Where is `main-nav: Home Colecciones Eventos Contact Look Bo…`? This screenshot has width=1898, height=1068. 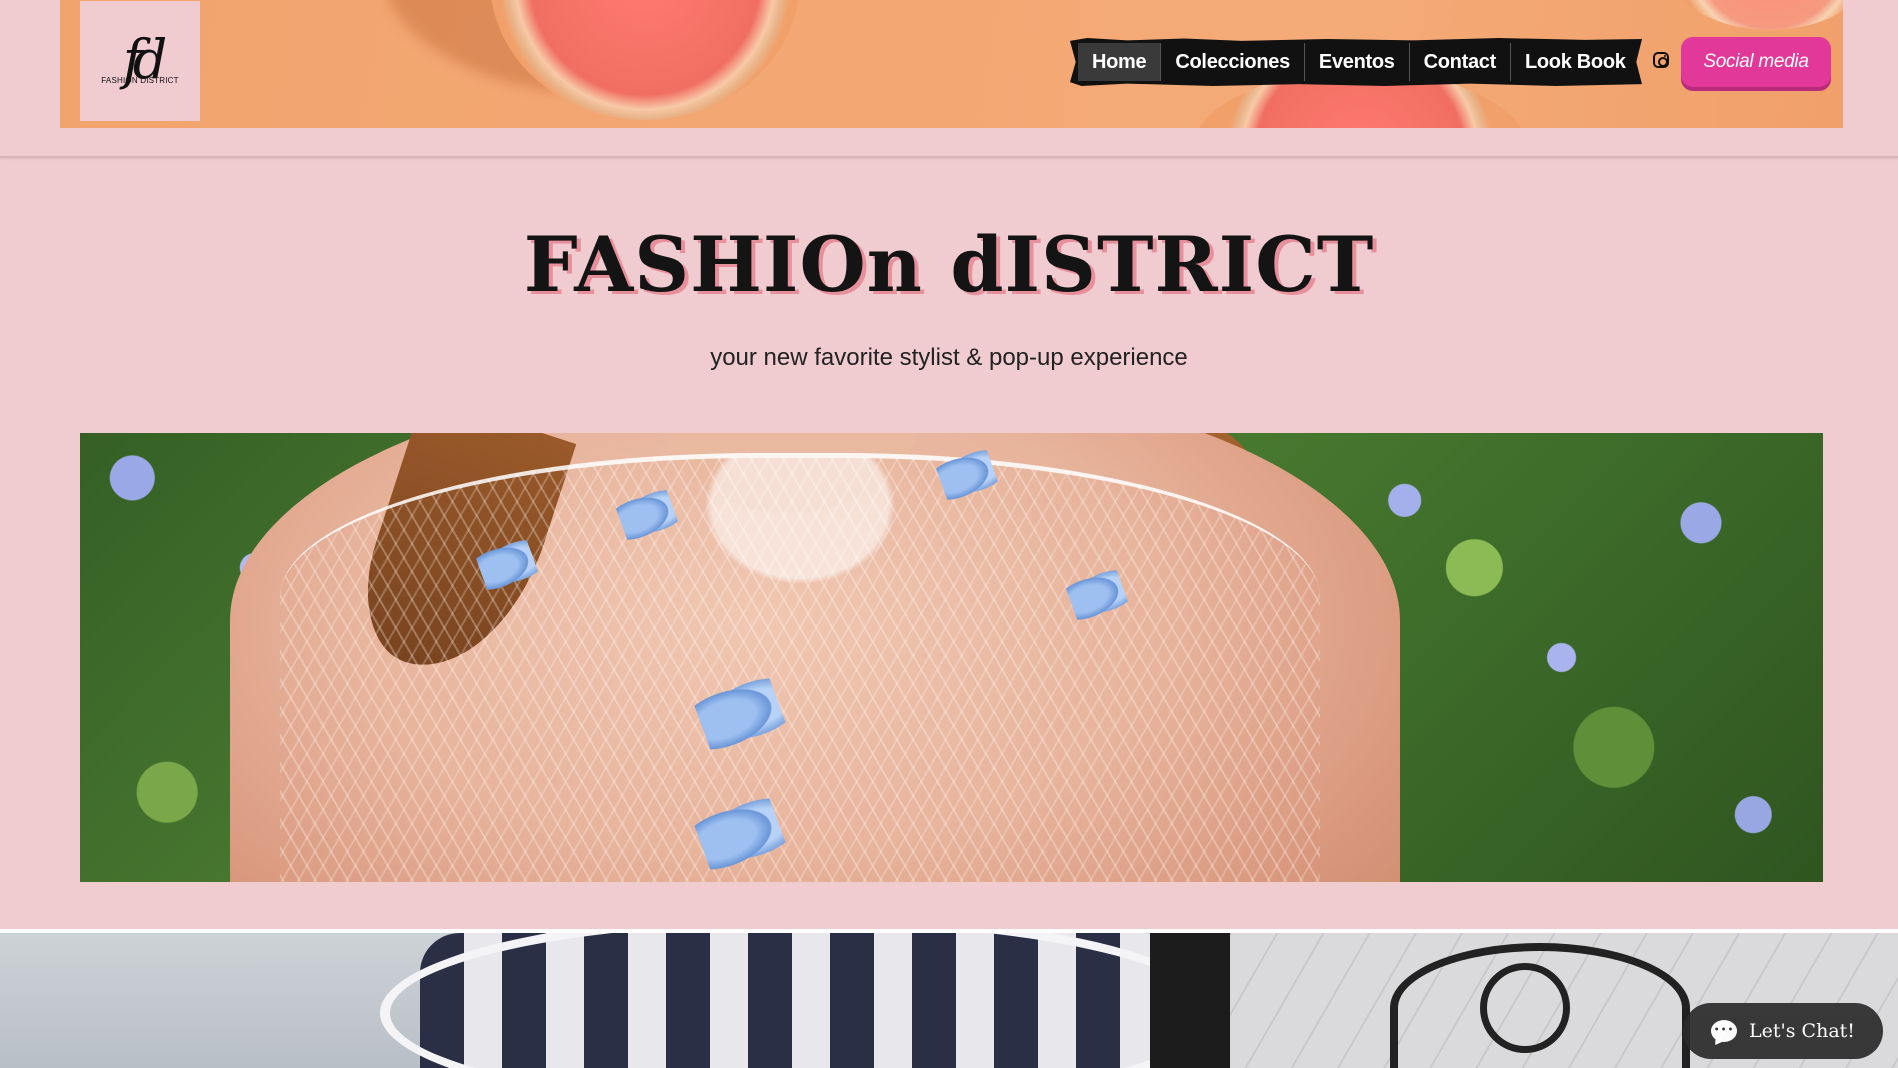
main-nav: Home Colecciones Eventos Contact Look Bo… is located at coordinates (1356, 62).